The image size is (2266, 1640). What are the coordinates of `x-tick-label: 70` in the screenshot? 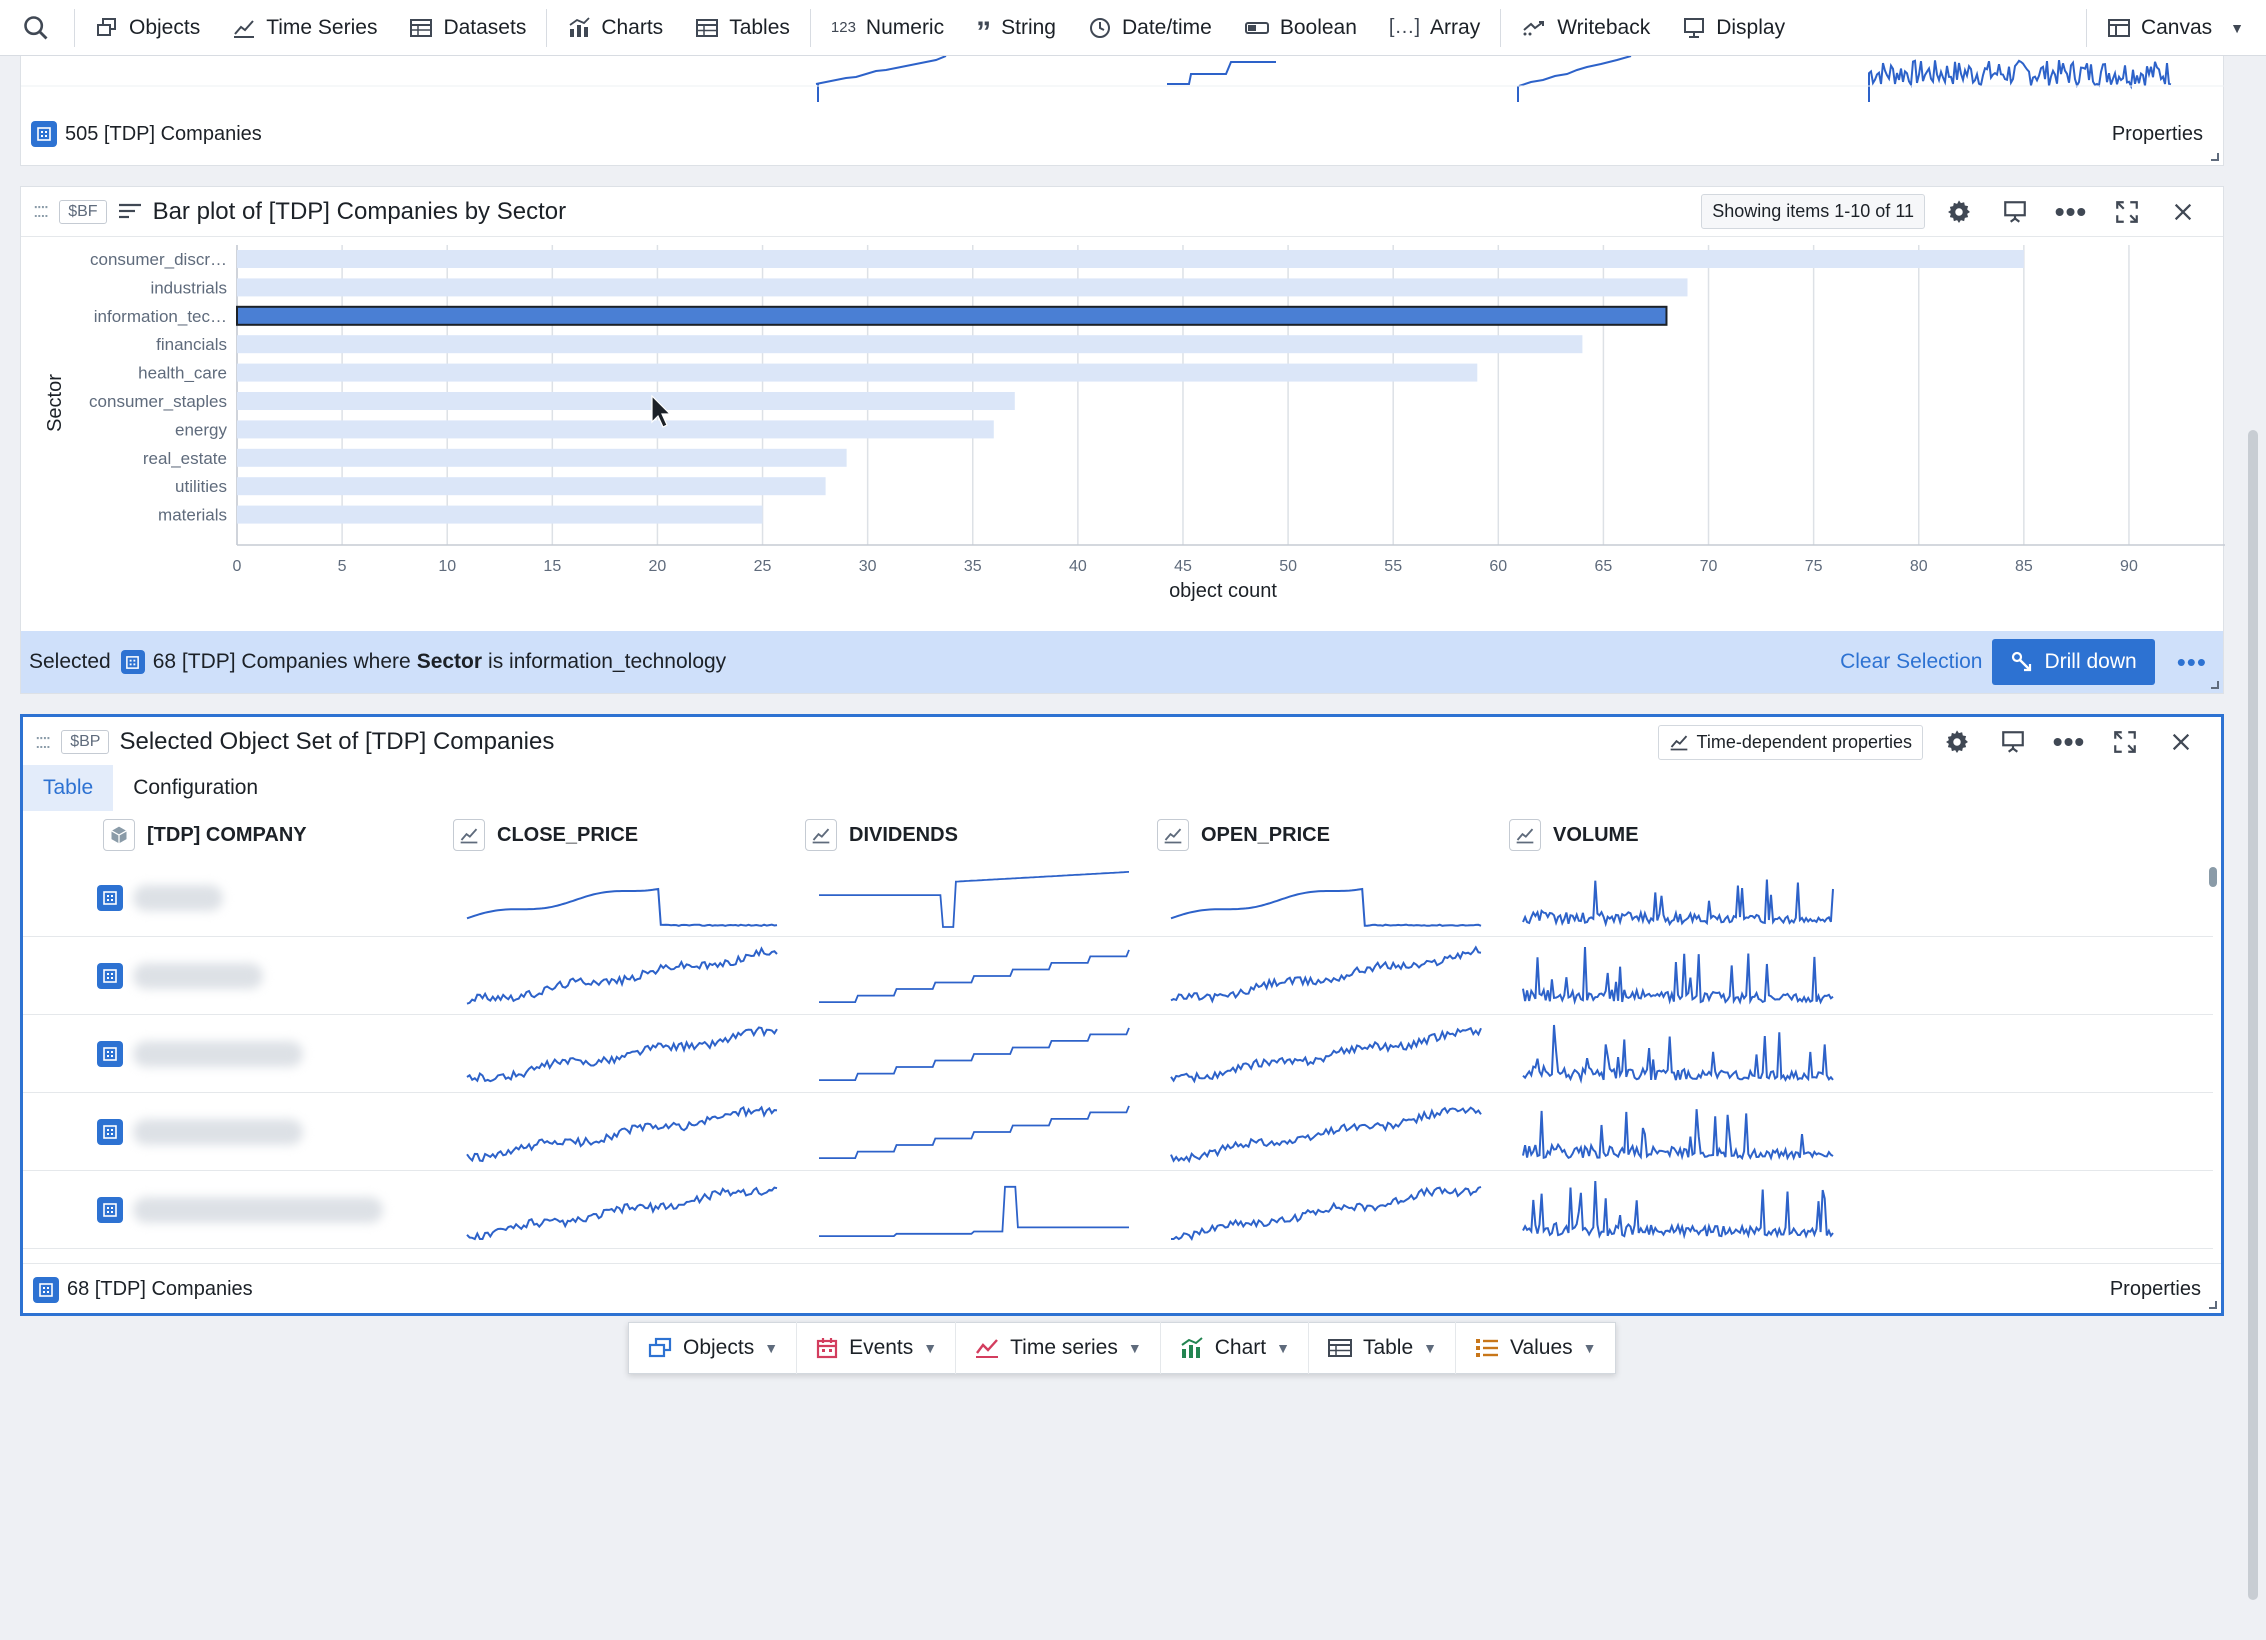 It's located at (1709, 566).